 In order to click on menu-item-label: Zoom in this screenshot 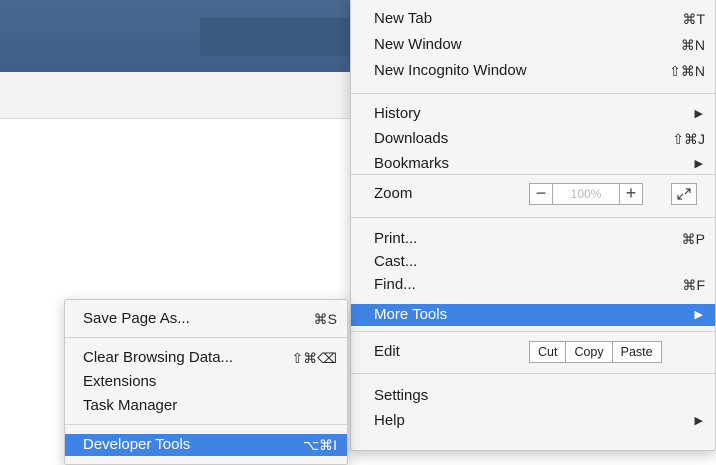, I will do `click(393, 193)`.